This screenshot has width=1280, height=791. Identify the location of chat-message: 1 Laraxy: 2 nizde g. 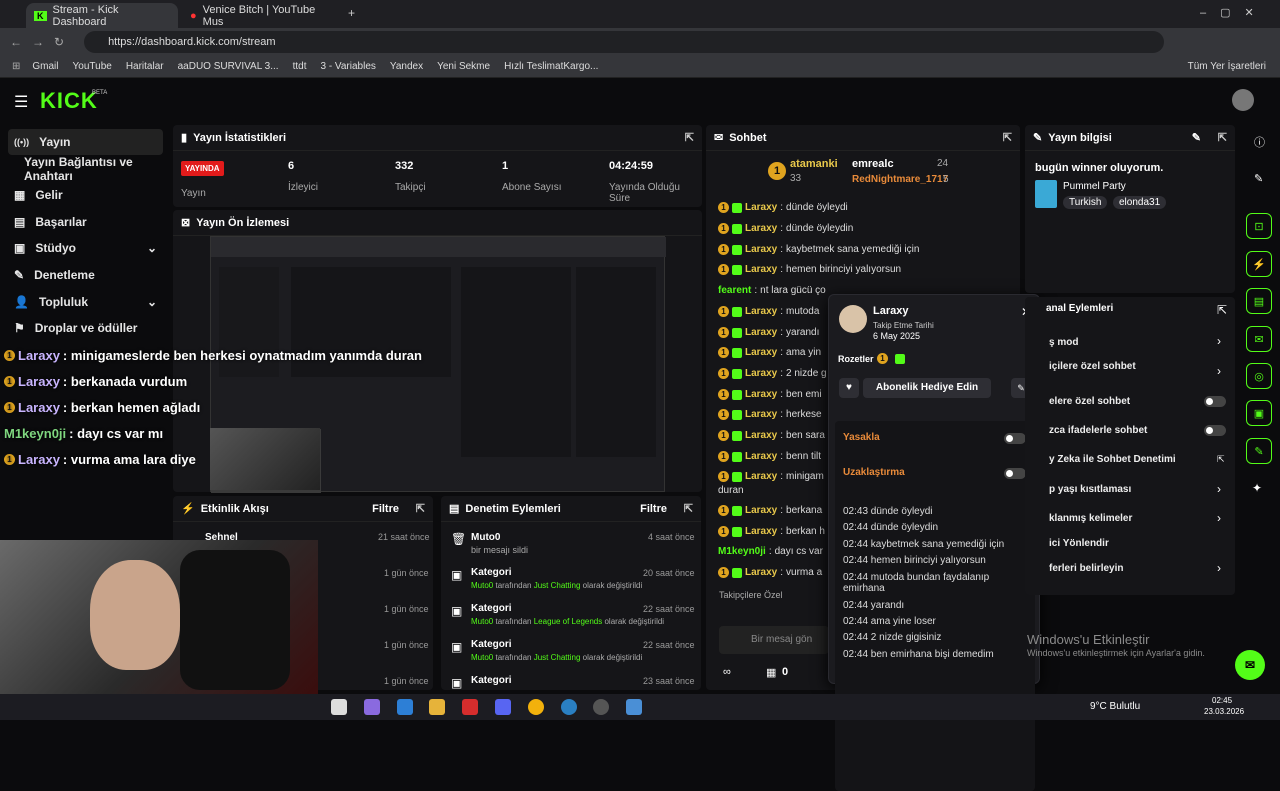
(772, 373).